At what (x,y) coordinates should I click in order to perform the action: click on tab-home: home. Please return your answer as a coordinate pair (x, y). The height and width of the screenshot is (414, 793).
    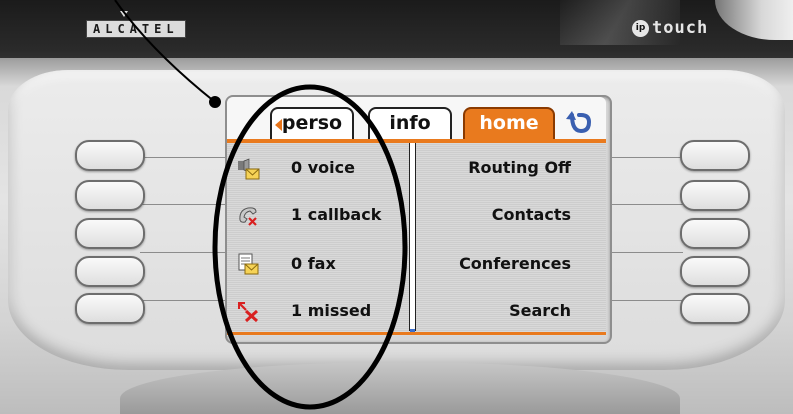
    Looking at the image, I should click on (509, 124).